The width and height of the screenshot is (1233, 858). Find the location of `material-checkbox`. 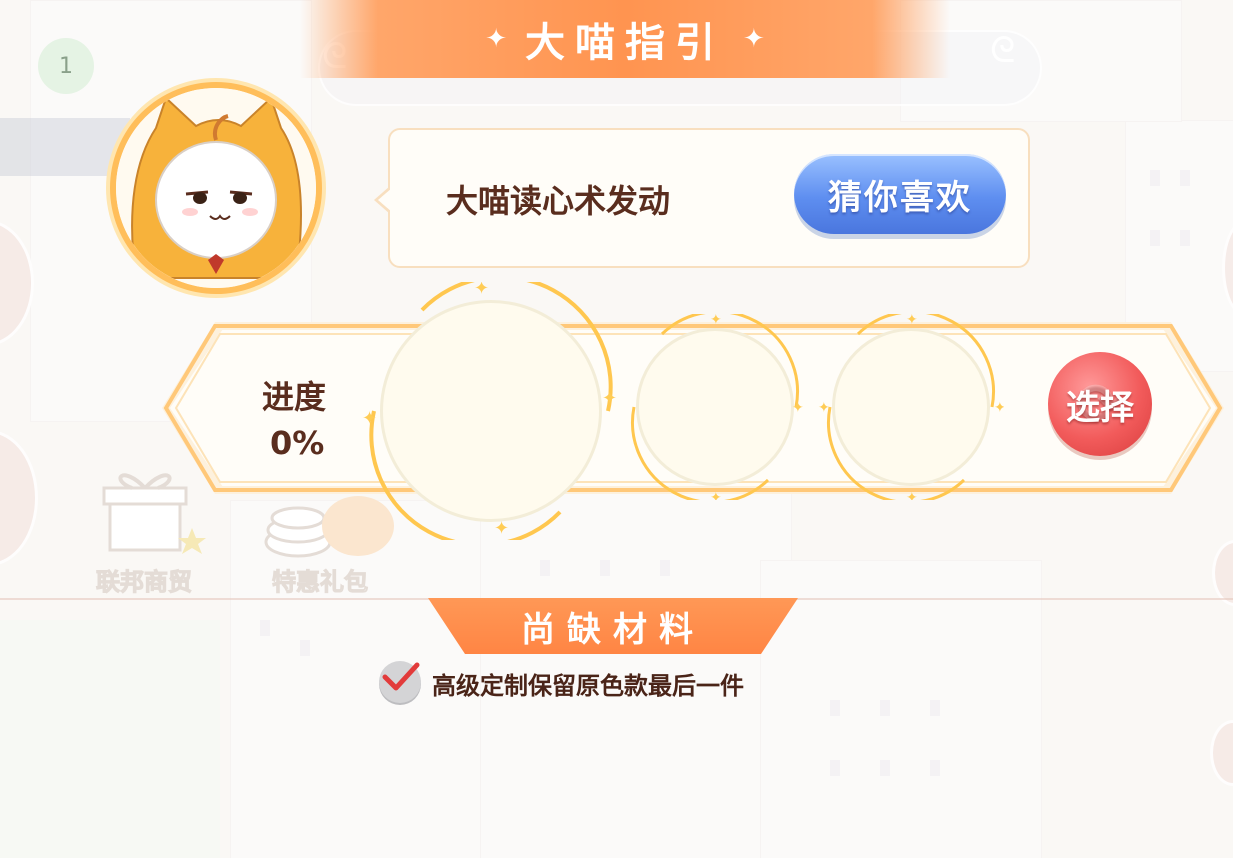

material-checkbox is located at coordinates (400, 682).